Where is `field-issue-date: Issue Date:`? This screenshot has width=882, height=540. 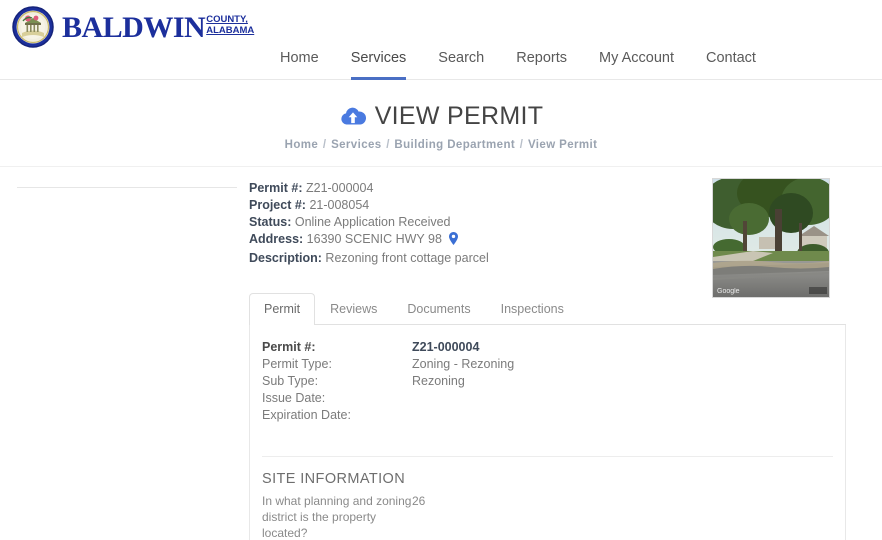 field-issue-date: Issue Date: is located at coordinates (553, 398).